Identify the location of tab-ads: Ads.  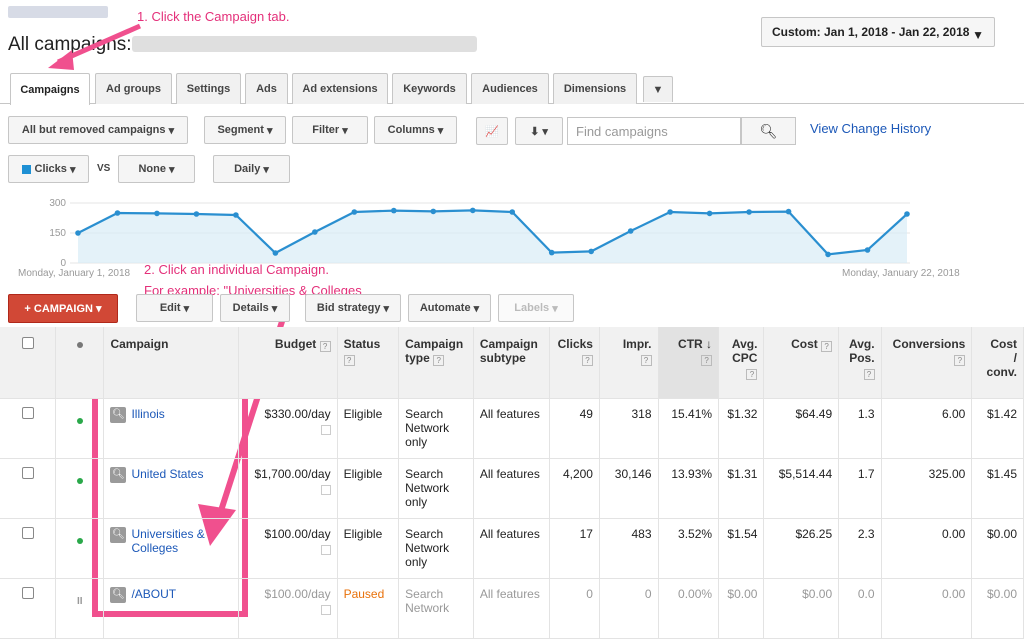
(266, 88).